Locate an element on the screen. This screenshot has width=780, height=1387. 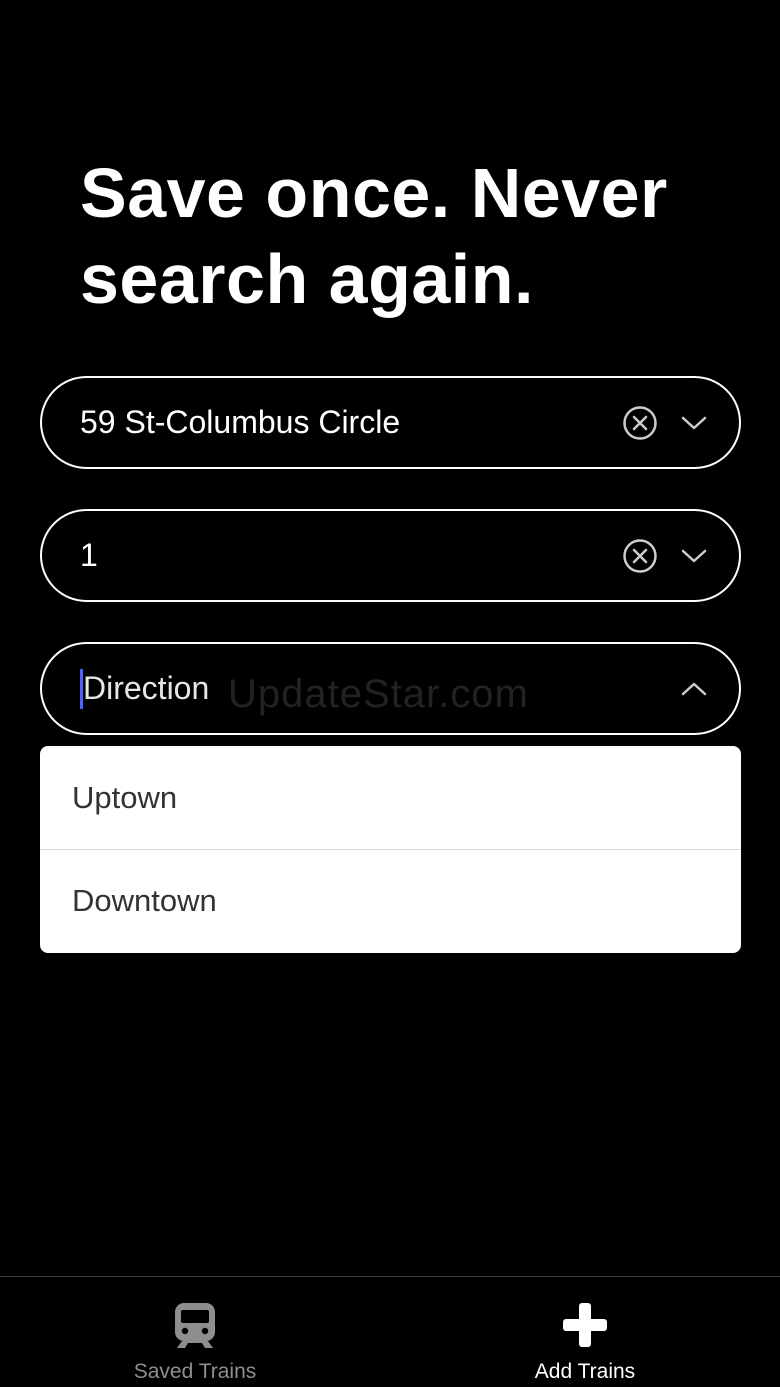
page-title: Save once. Never search again. is located at coordinates (410, 236).